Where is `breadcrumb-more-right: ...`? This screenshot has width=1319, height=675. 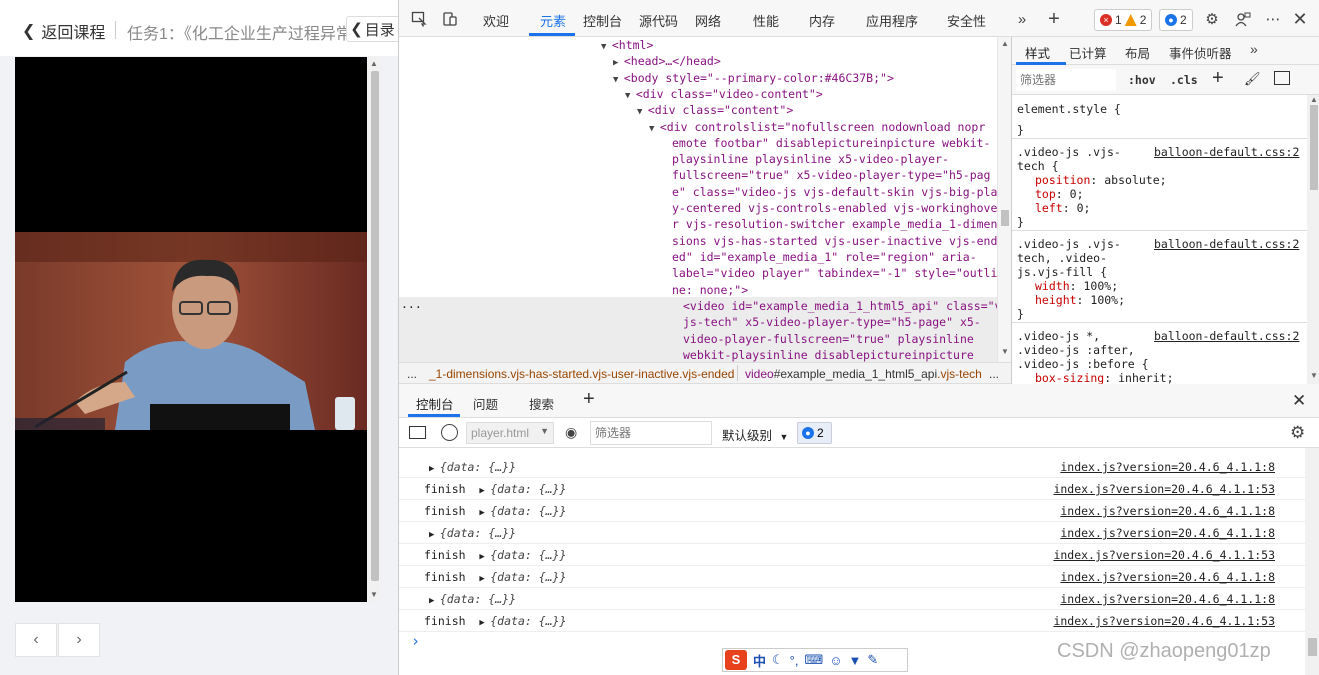 breadcrumb-more-right: ... is located at coordinates (994, 374).